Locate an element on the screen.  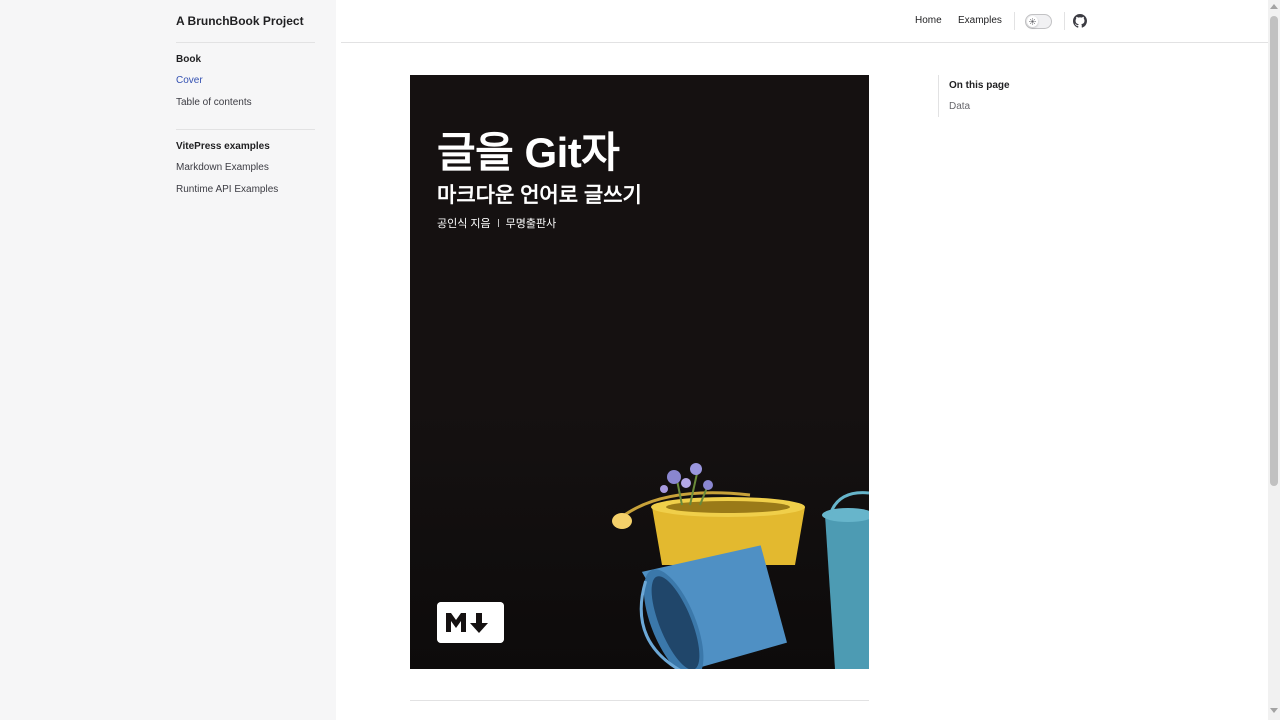
content-divider is located at coordinates (639, 700).